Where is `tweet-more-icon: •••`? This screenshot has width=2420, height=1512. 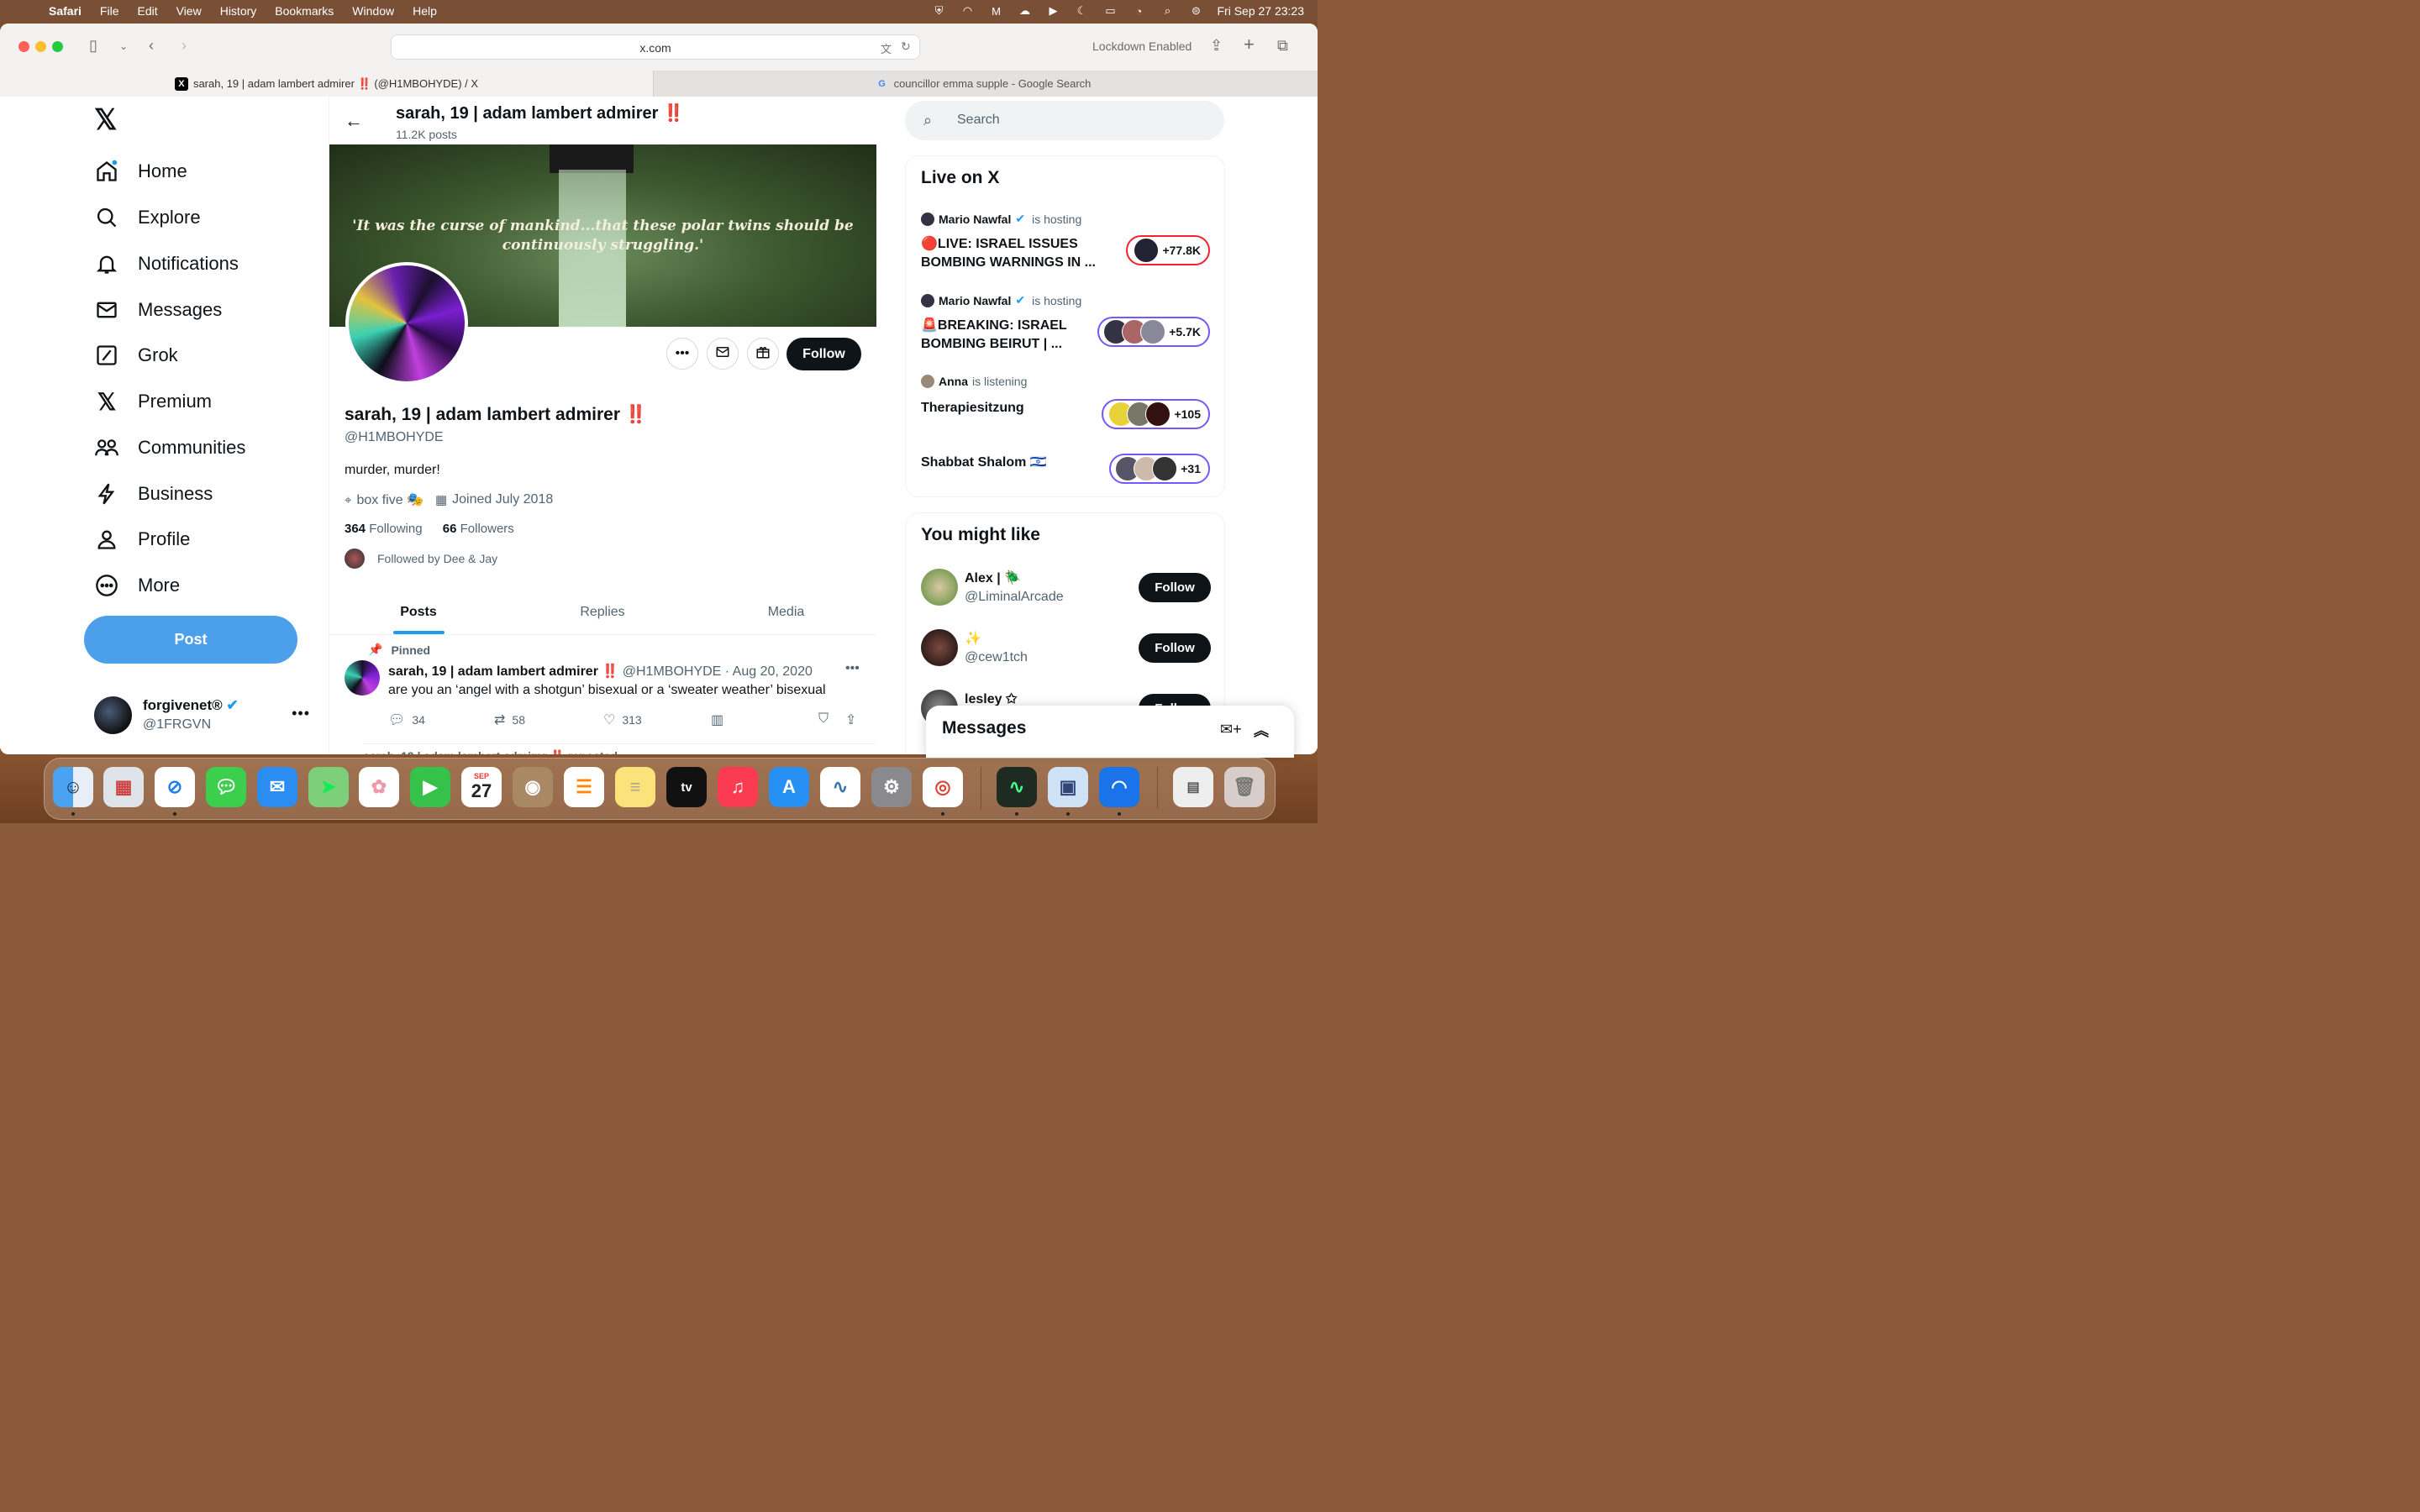 tweet-more-icon: ••• is located at coordinates (853, 668).